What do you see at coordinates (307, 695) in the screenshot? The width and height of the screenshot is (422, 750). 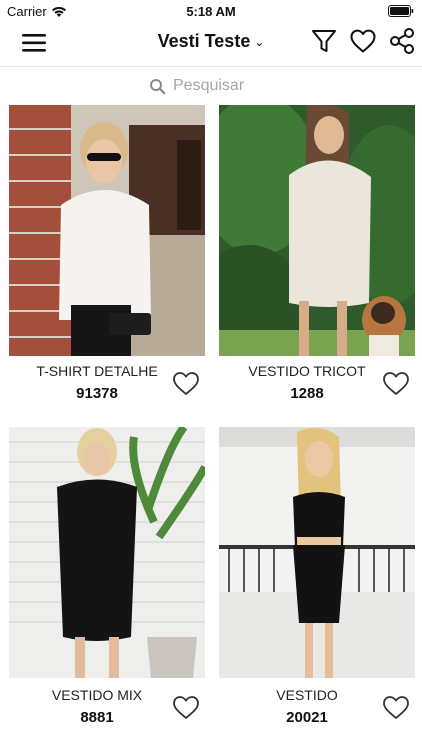 I see `product-name: VESTIDO` at bounding box center [307, 695].